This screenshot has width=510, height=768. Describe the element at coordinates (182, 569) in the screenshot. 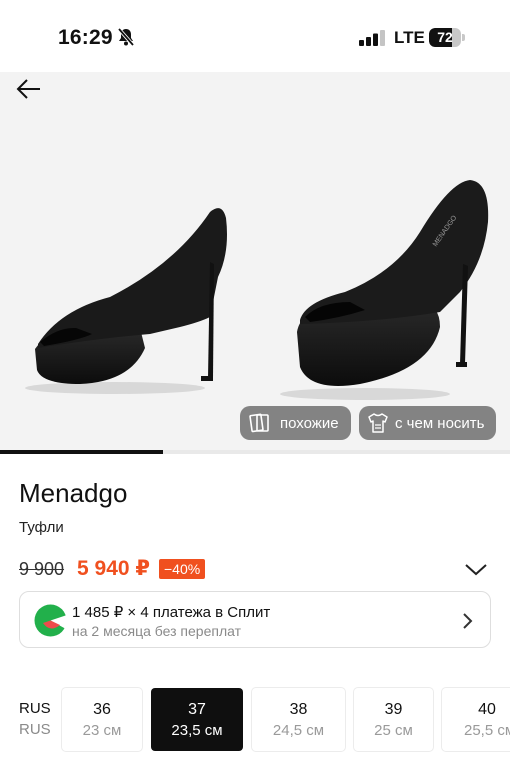

I see `discount-badge: −40%` at that location.